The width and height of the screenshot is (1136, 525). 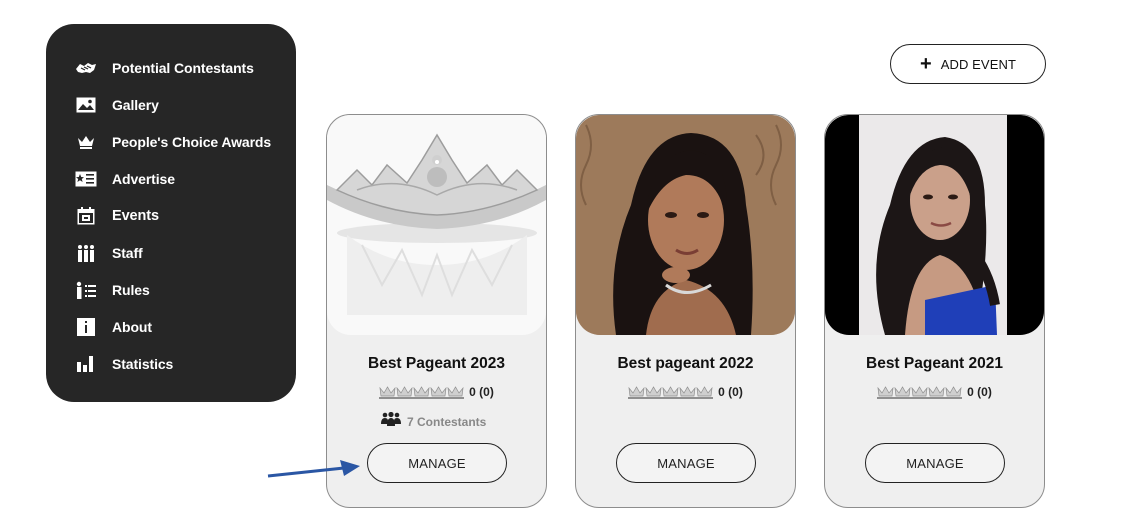 What do you see at coordinates (86, 142) in the screenshot?
I see `crown-icon` at bounding box center [86, 142].